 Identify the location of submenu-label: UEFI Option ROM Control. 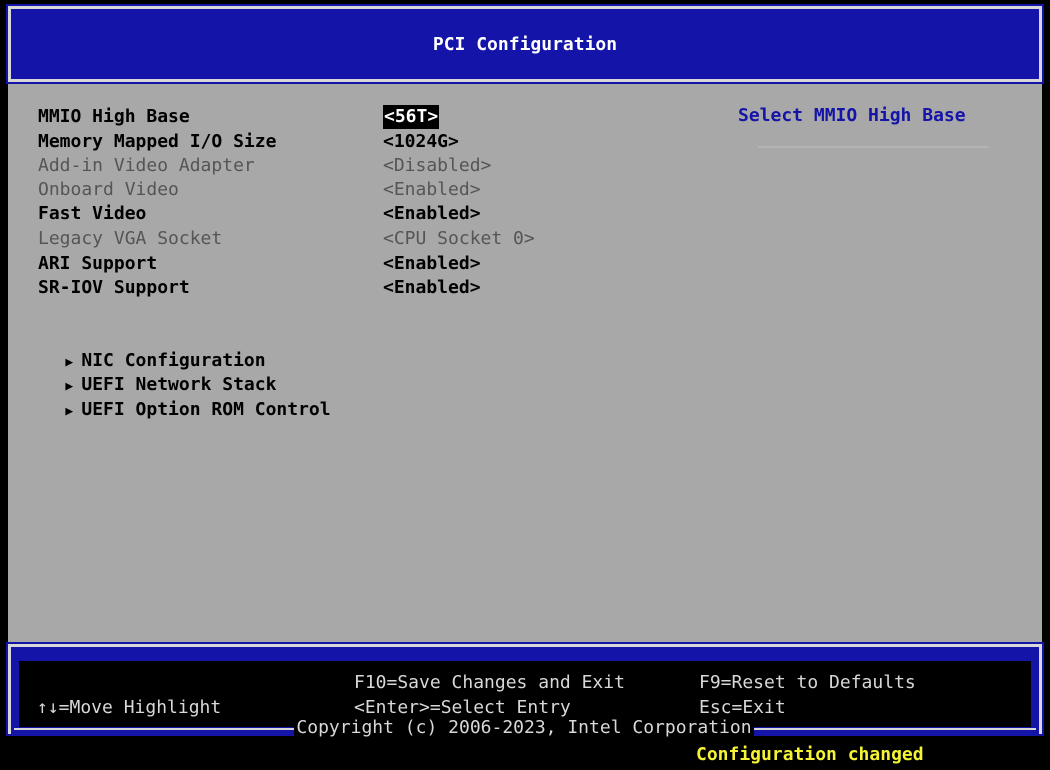
(206, 409).